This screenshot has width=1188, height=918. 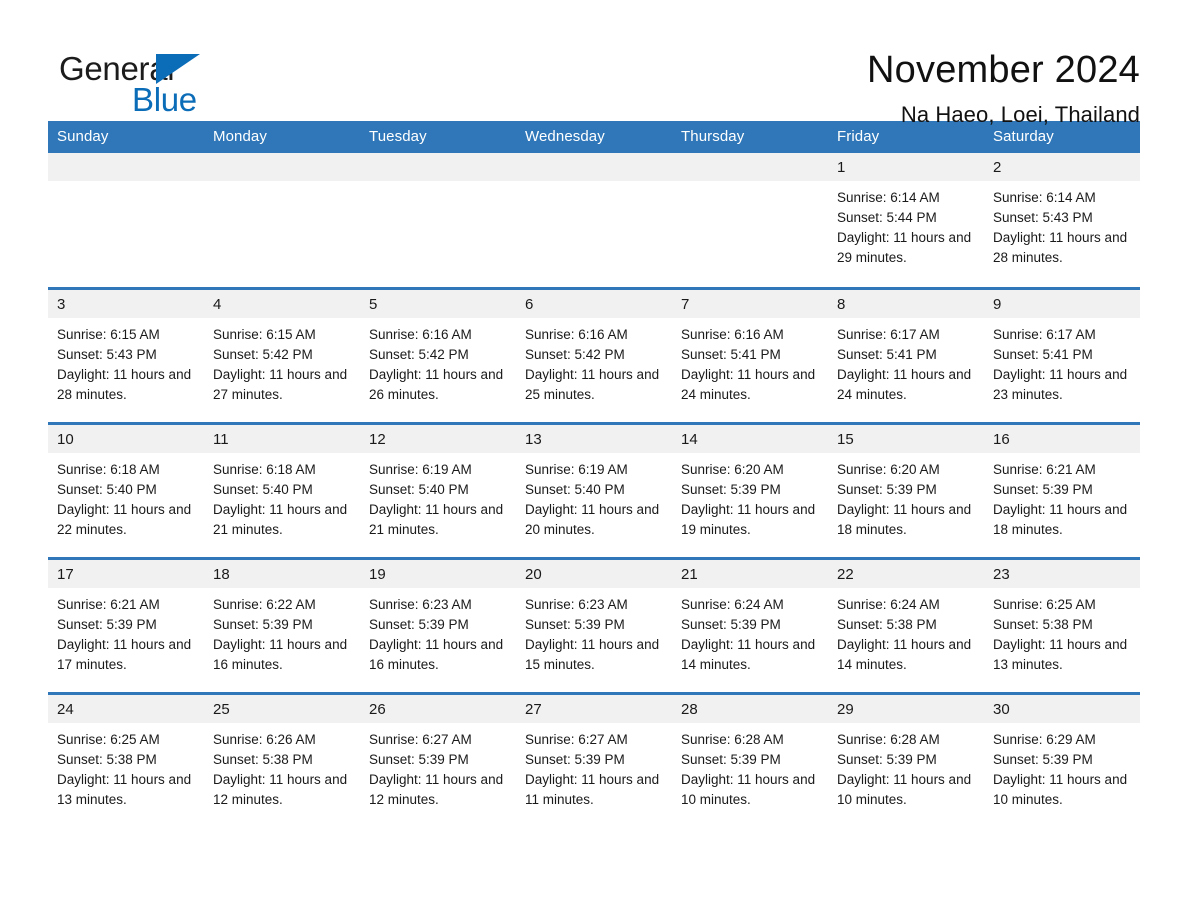 I want to click on daylight-text: Daylight: 11 hours and 16 minutes., so click(x=280, y=654).